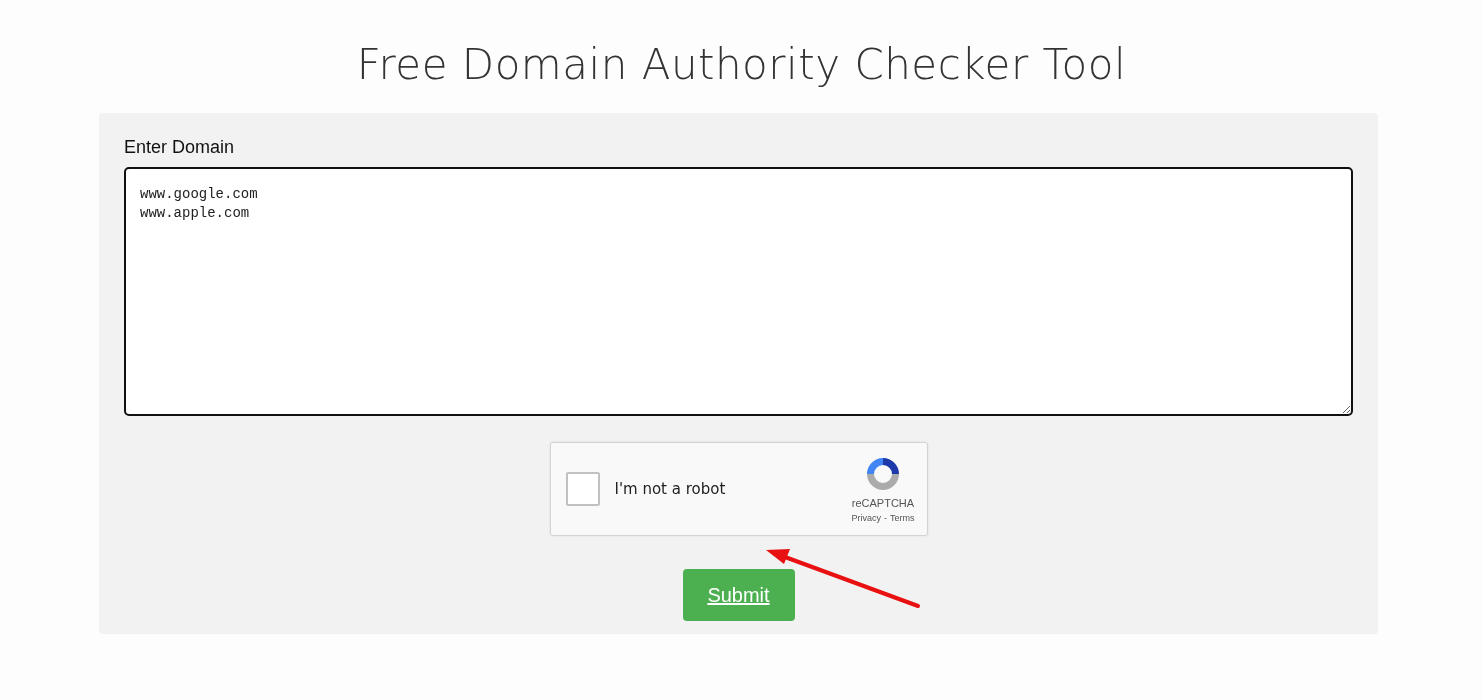 This screenshot has height=700, width=1483. I want to click on page-title: Free Domain Authority Checker Tool, so click(741, 65).